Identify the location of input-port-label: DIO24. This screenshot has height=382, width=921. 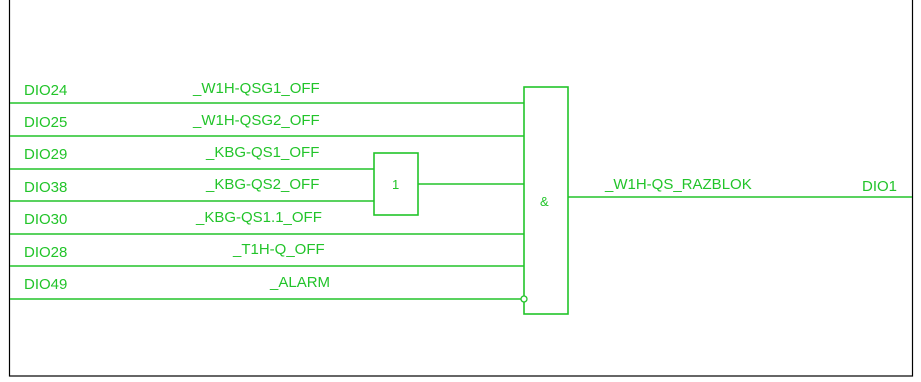
(45, 90).